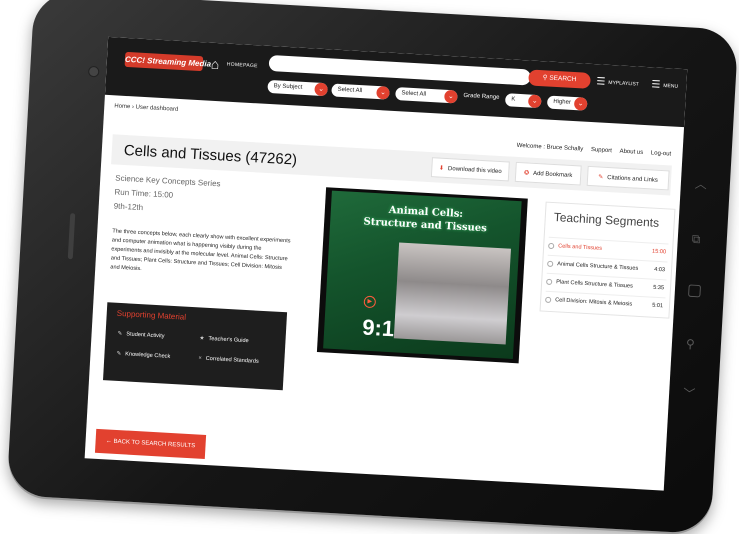  Describe the element at coordinates (658, 288) in the screenshot. I see `segment-time: 5:35` at that location.